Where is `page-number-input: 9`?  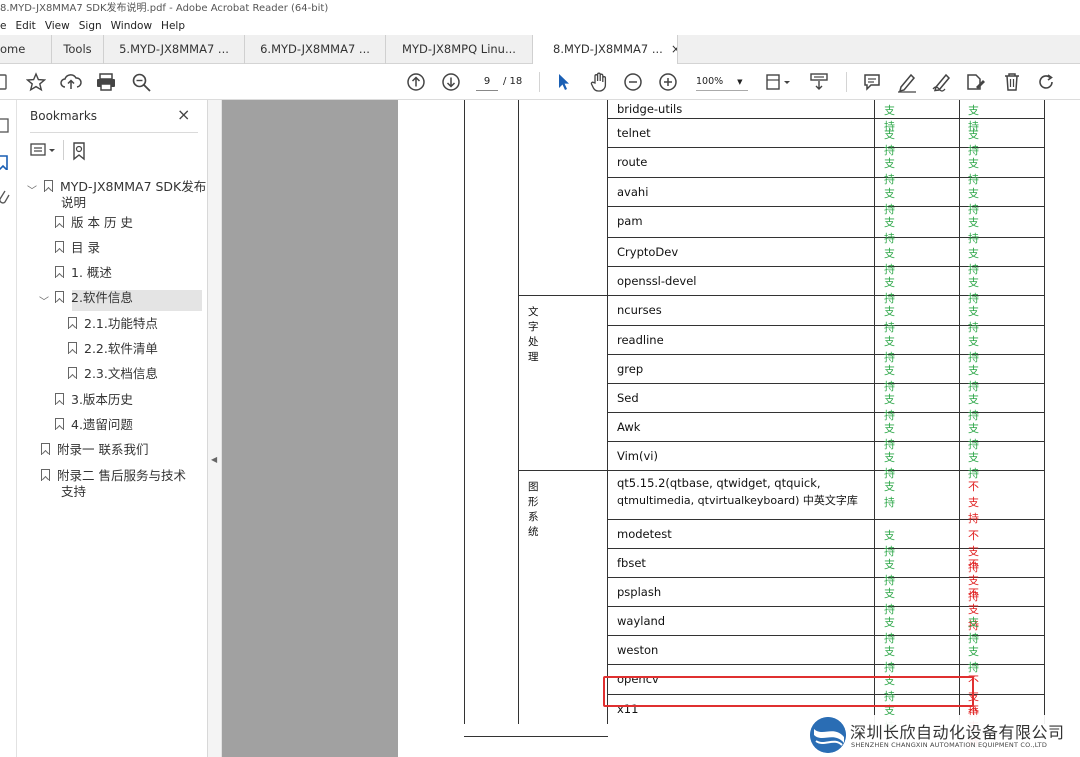
page-number-input: 9 is located at coordinates (487, 82).